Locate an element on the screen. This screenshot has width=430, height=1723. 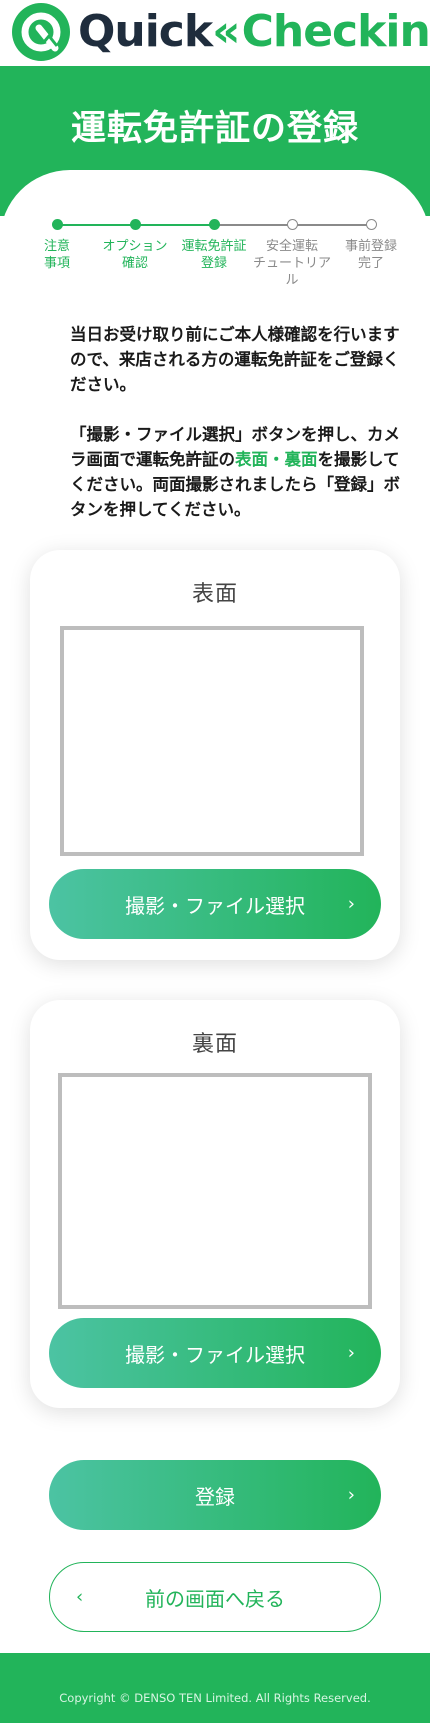
quick-checkin-logo-icon is located at coordinates (41, 32).